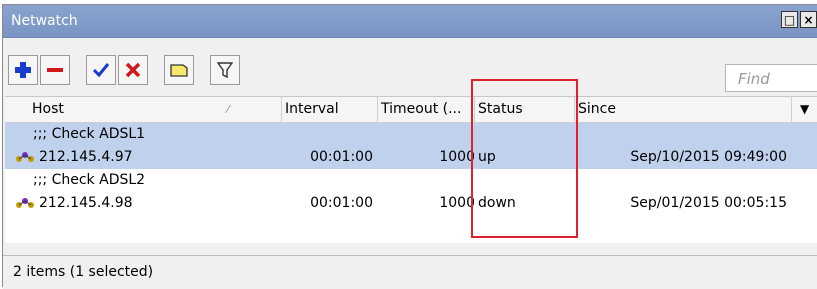 The image size is (817, 289). I want to click on status-bar: 2 items (1 selected), so click(410, 272).